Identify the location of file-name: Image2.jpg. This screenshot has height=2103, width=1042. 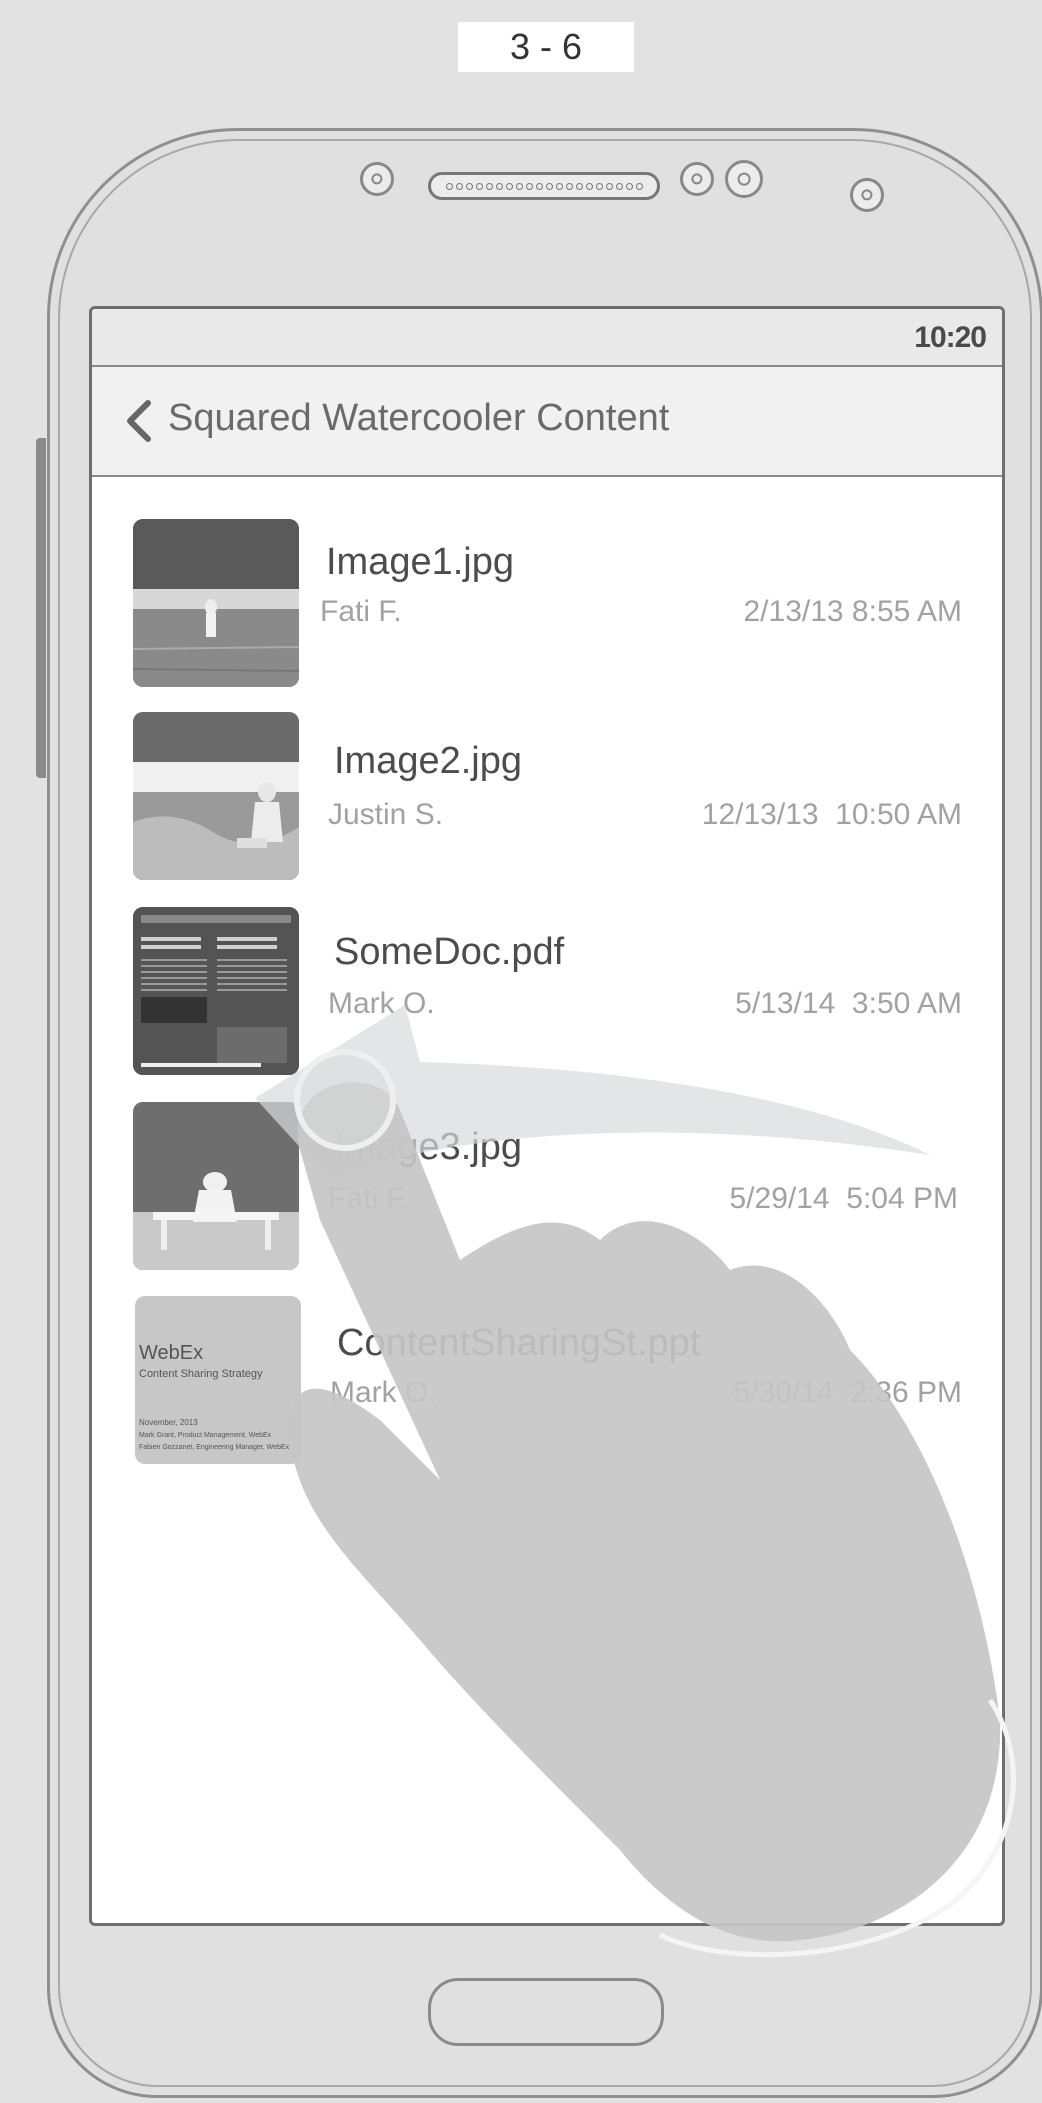
(428, 761).